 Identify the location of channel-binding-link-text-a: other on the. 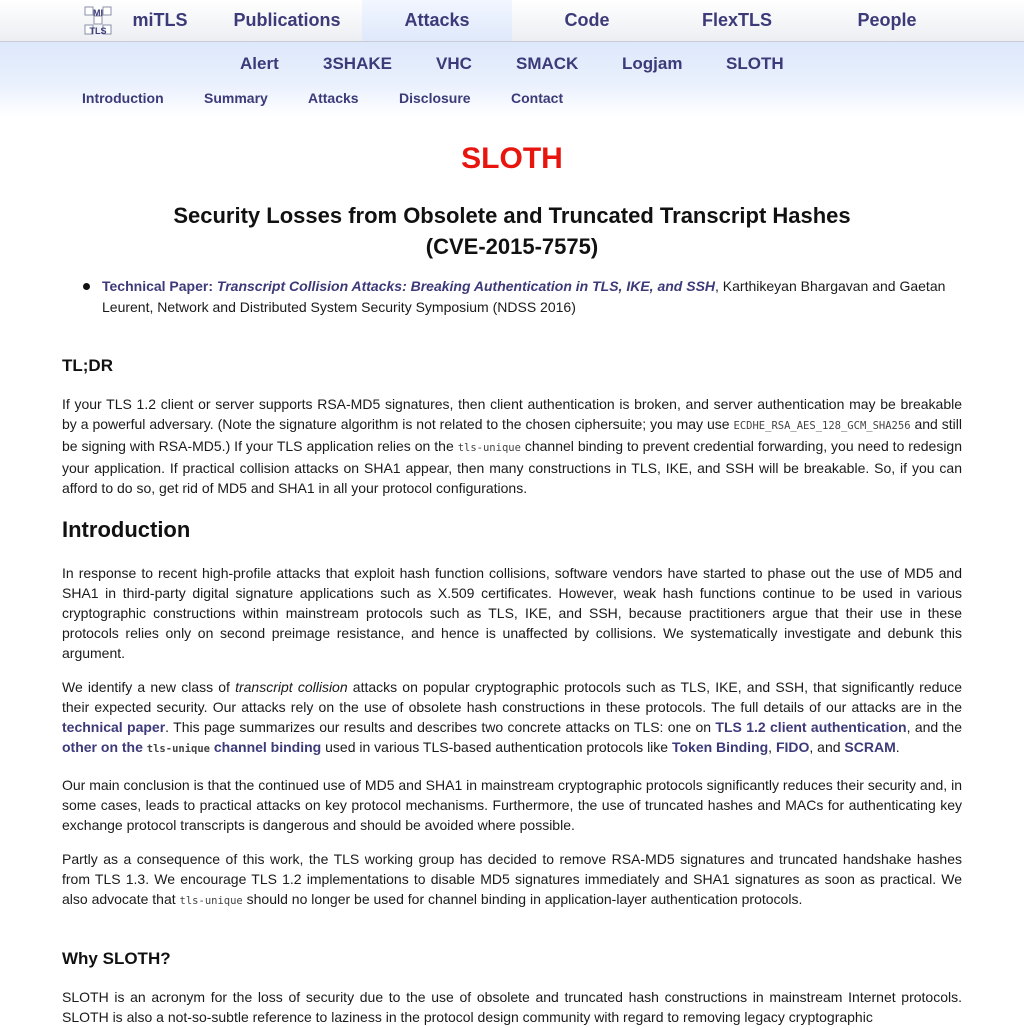
(104, 747).